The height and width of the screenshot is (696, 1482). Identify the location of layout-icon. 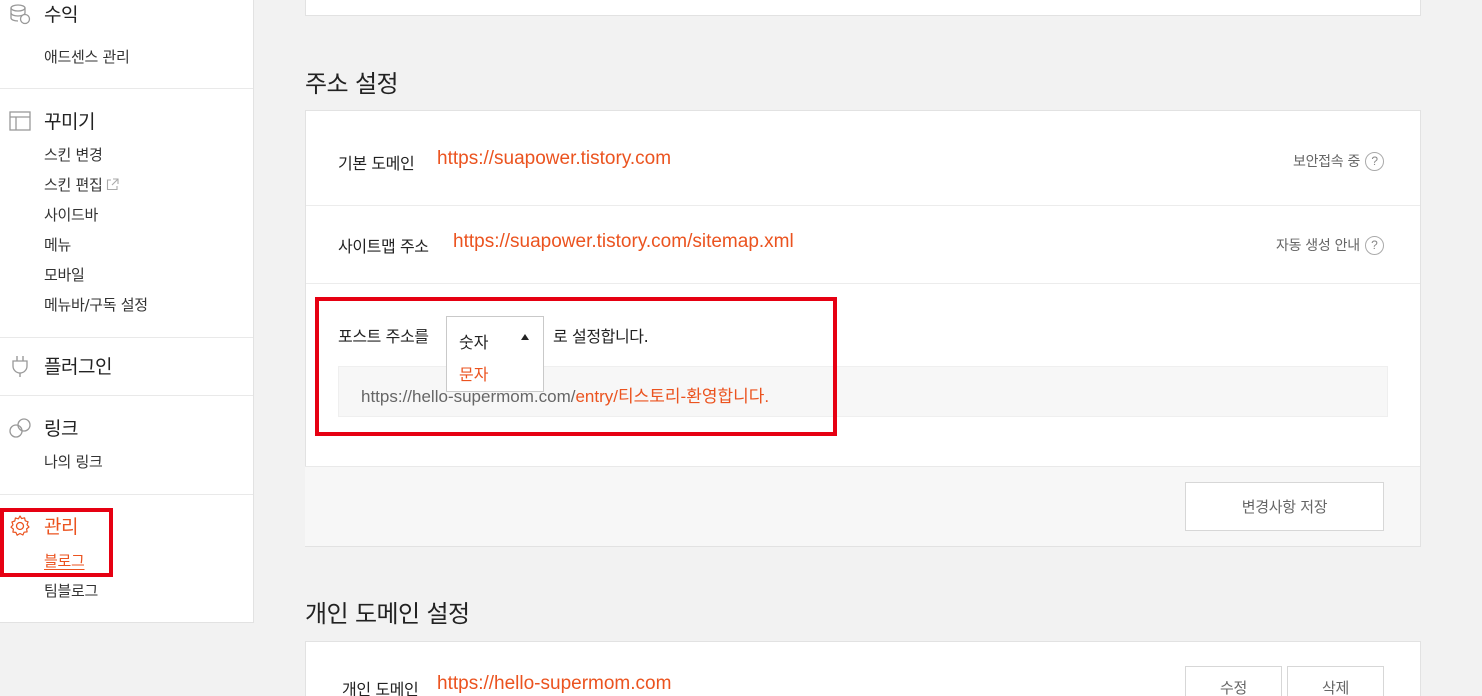
(20, 121).